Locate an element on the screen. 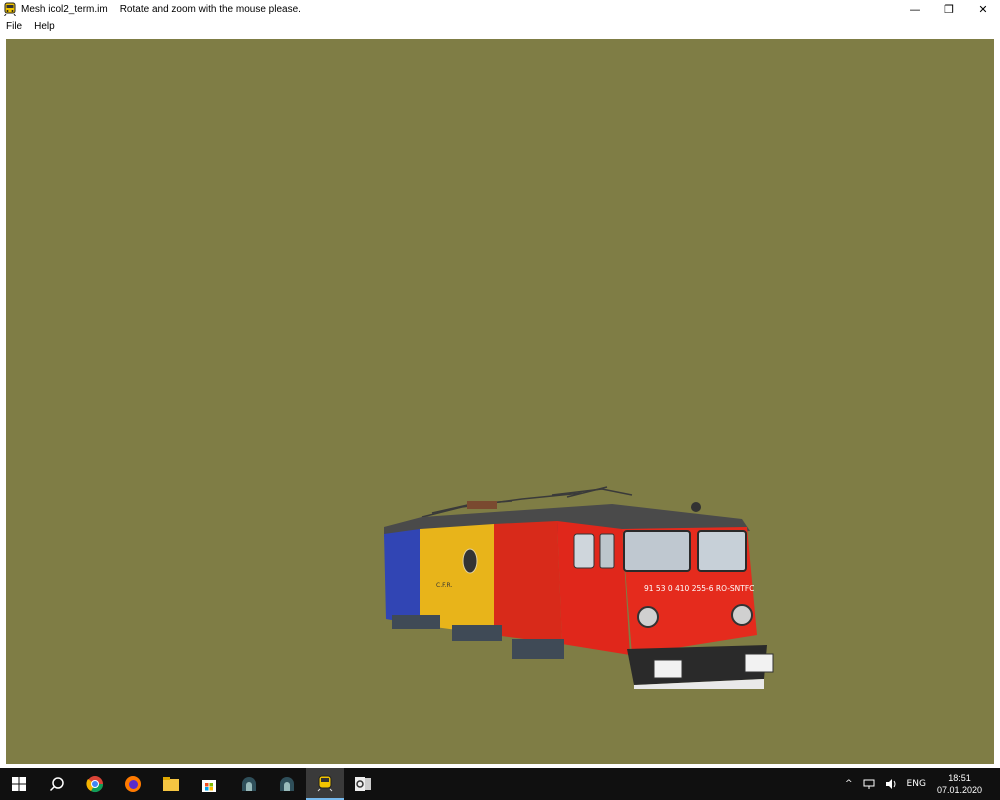  menu-bar: File Help is located at coordinates (500, 26).